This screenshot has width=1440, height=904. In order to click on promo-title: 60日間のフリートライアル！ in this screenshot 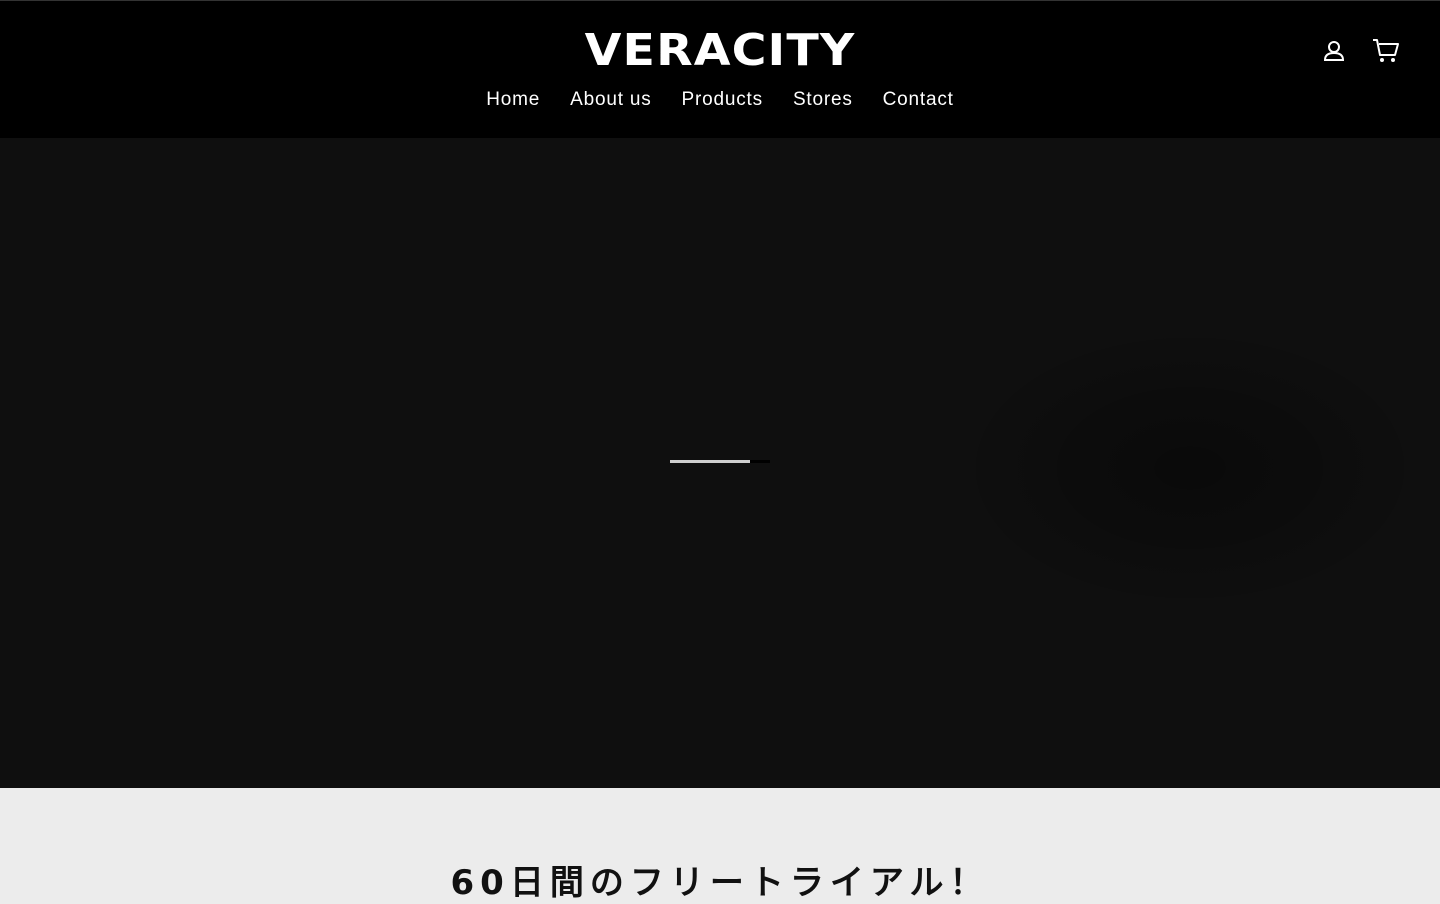, I will do `click(720, 883)`.